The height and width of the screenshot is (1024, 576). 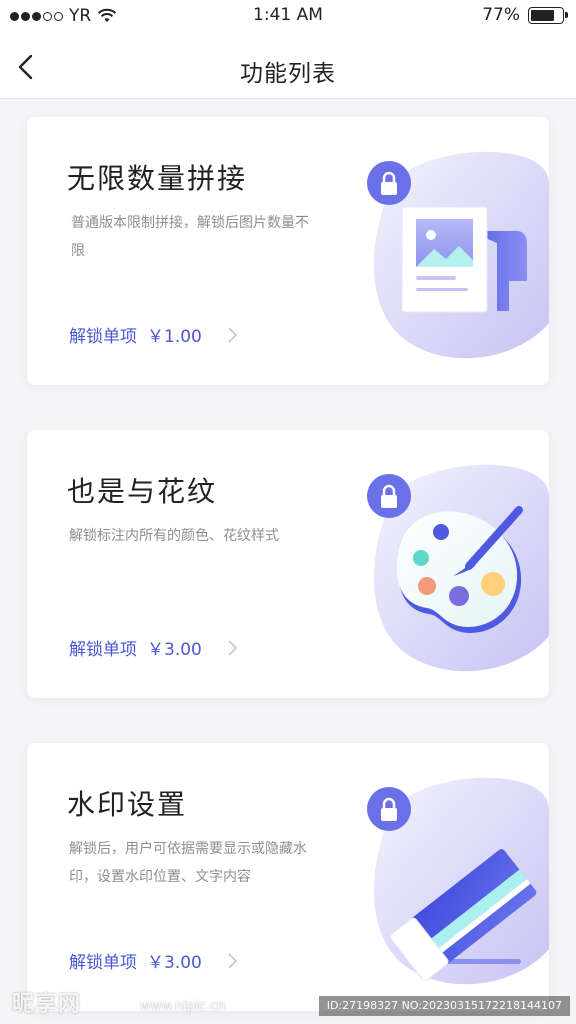 I want to click on unlock-button: 解锁单项 ￥1.00, so click(x=154, y=334).